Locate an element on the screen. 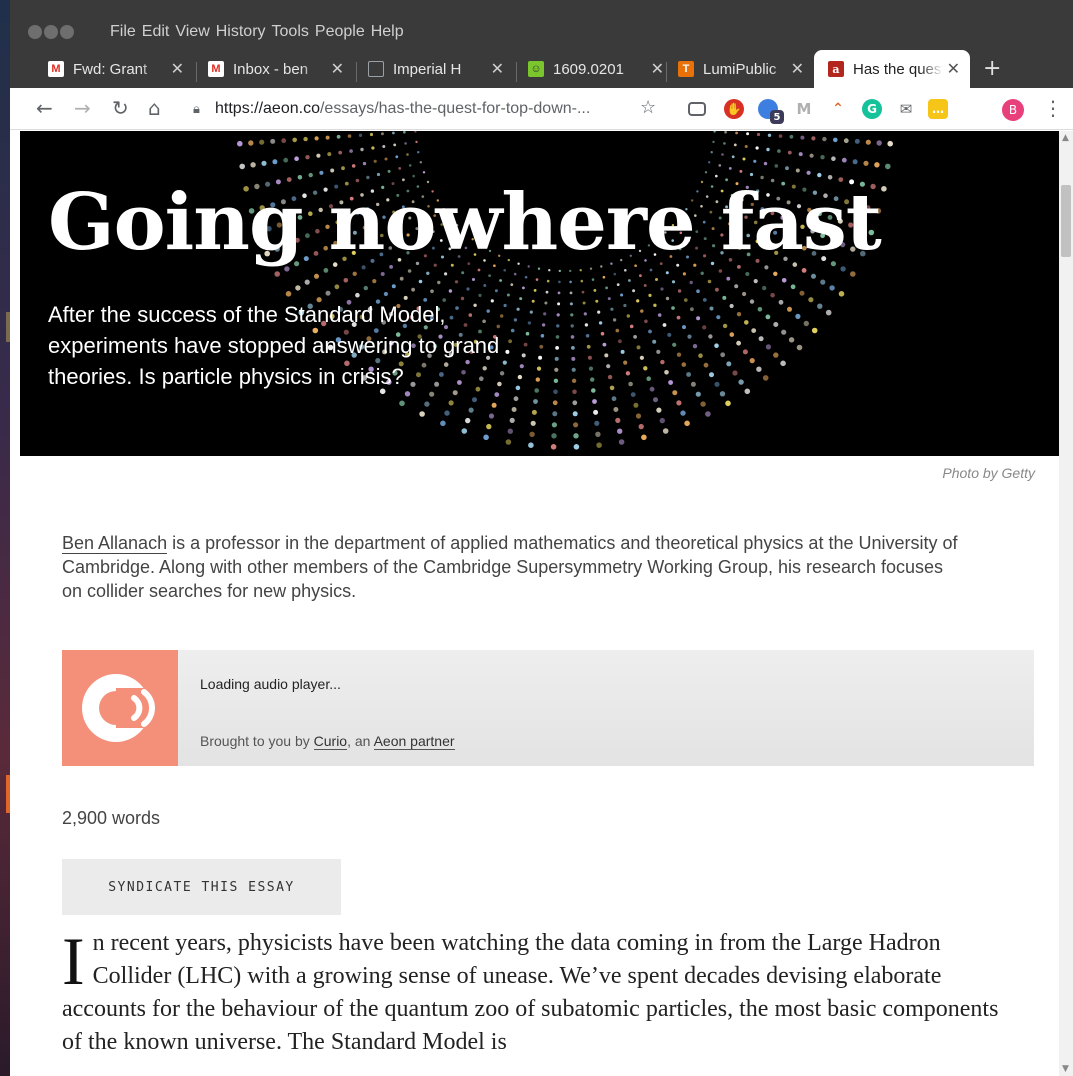  menu-history: History is located at coordinates (241, 32).